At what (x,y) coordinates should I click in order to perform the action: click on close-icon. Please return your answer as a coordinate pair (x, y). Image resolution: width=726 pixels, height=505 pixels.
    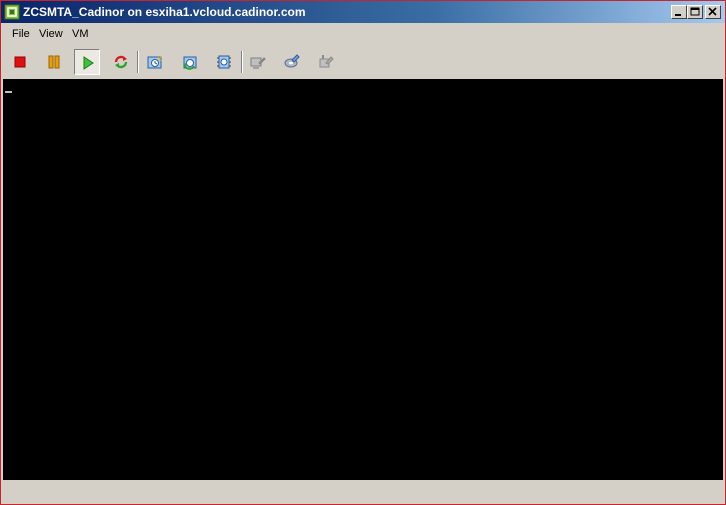
    Looking at the image, I should click on (712, 11).